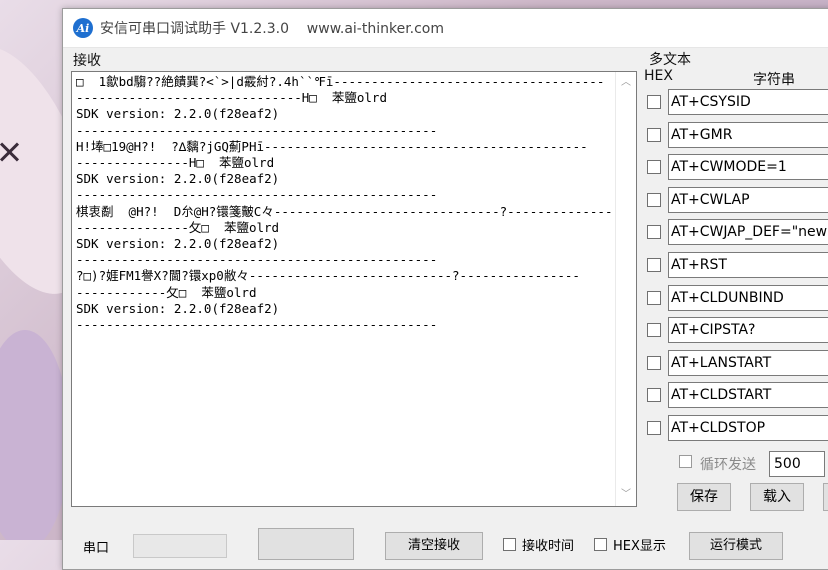 Image resolution: width=828 pixels, height=570 pixels. I want to click on receive-label: 接收, so click(87, 61).